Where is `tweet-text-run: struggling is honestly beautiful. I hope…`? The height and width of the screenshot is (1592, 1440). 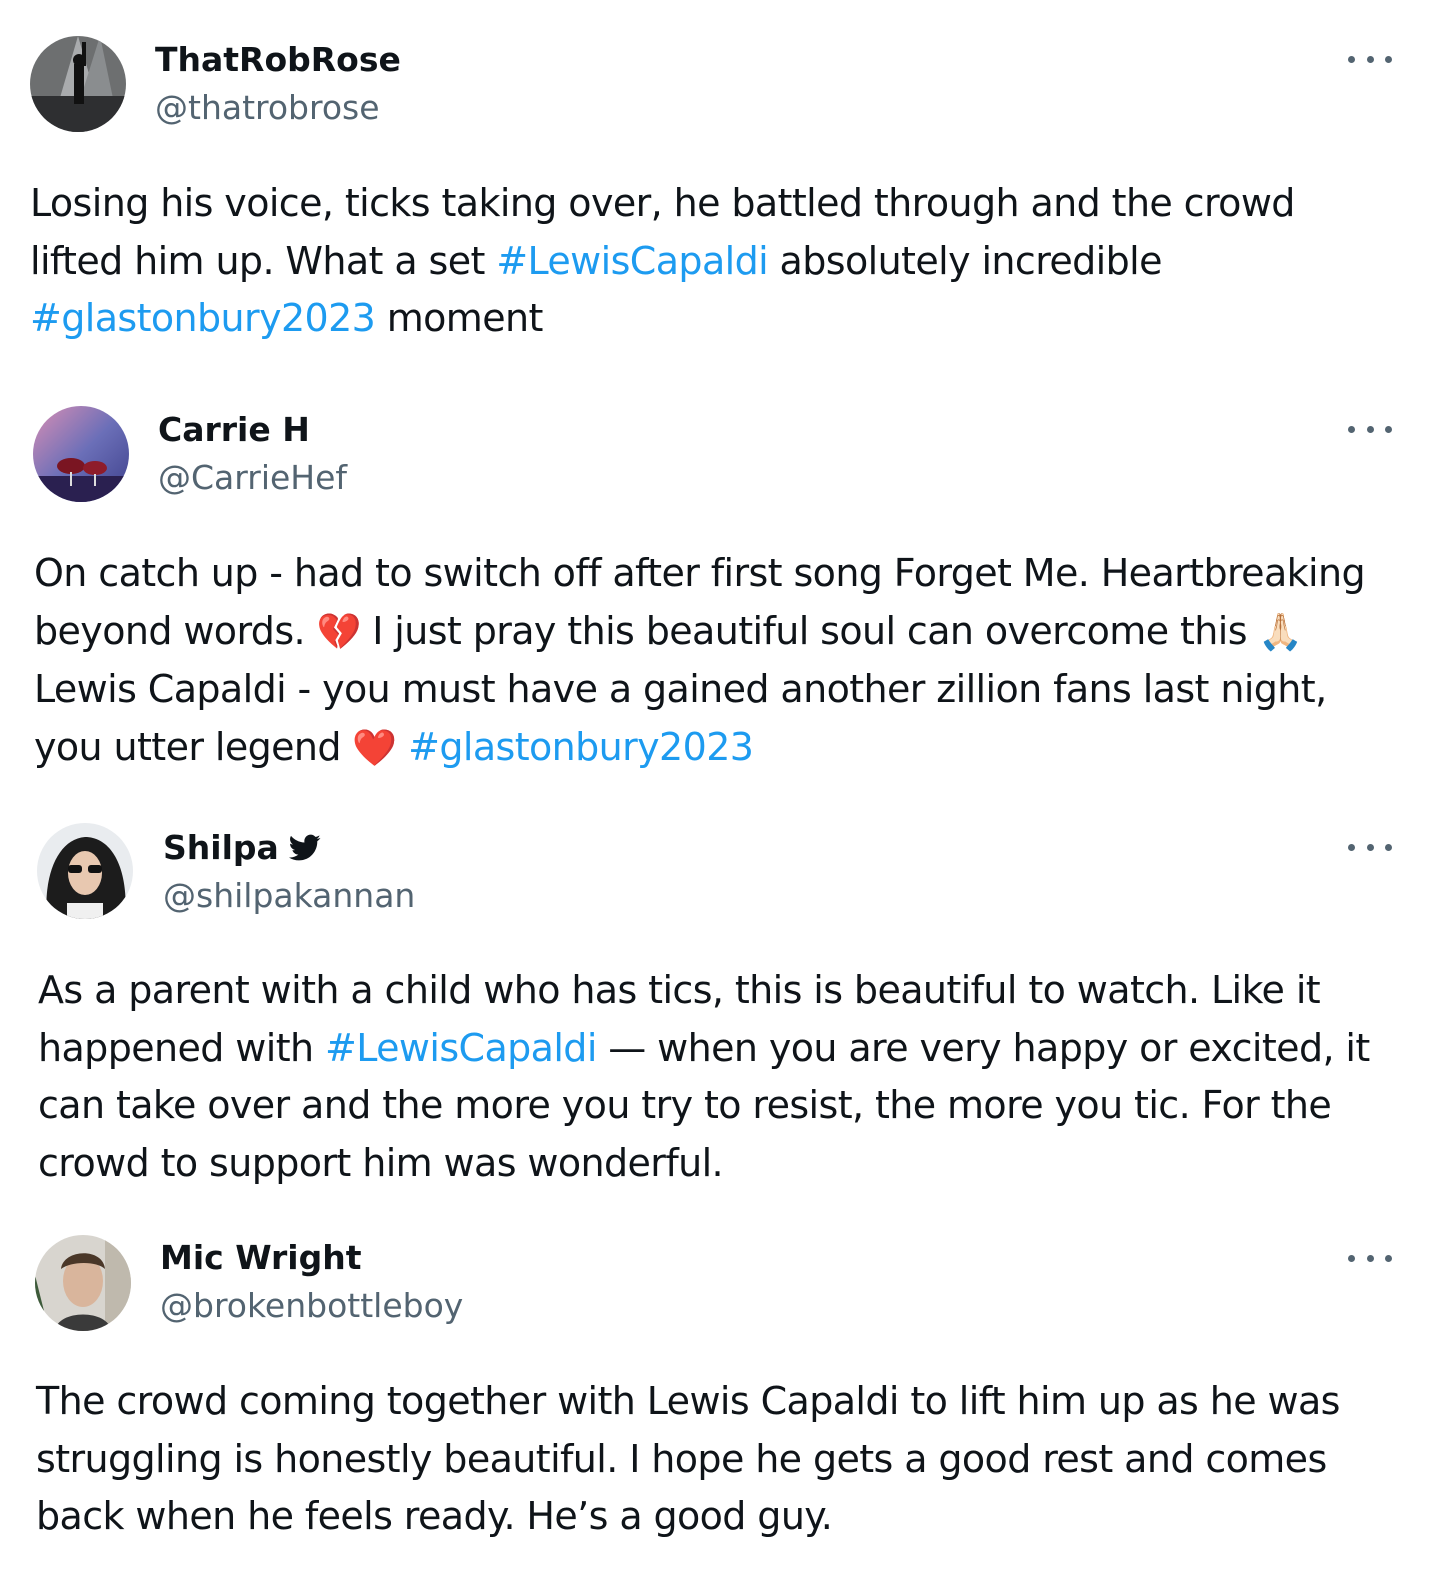
tweet-text-run: struggling is honestly beautiful. I hope… is located at coordinates (681, 1458).